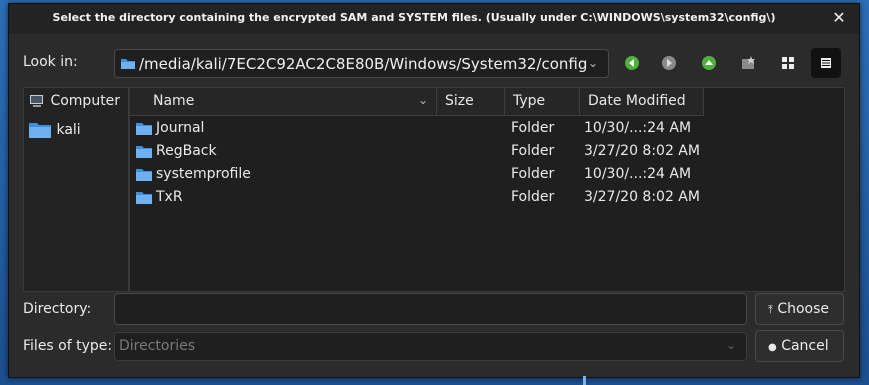 Image resolution: width=869 pixels, height=385 pixels. What do you see at coordinates (203, 174) in the screenshot?
I see `file-name: systemprofile` at bounding box center [203, 174].